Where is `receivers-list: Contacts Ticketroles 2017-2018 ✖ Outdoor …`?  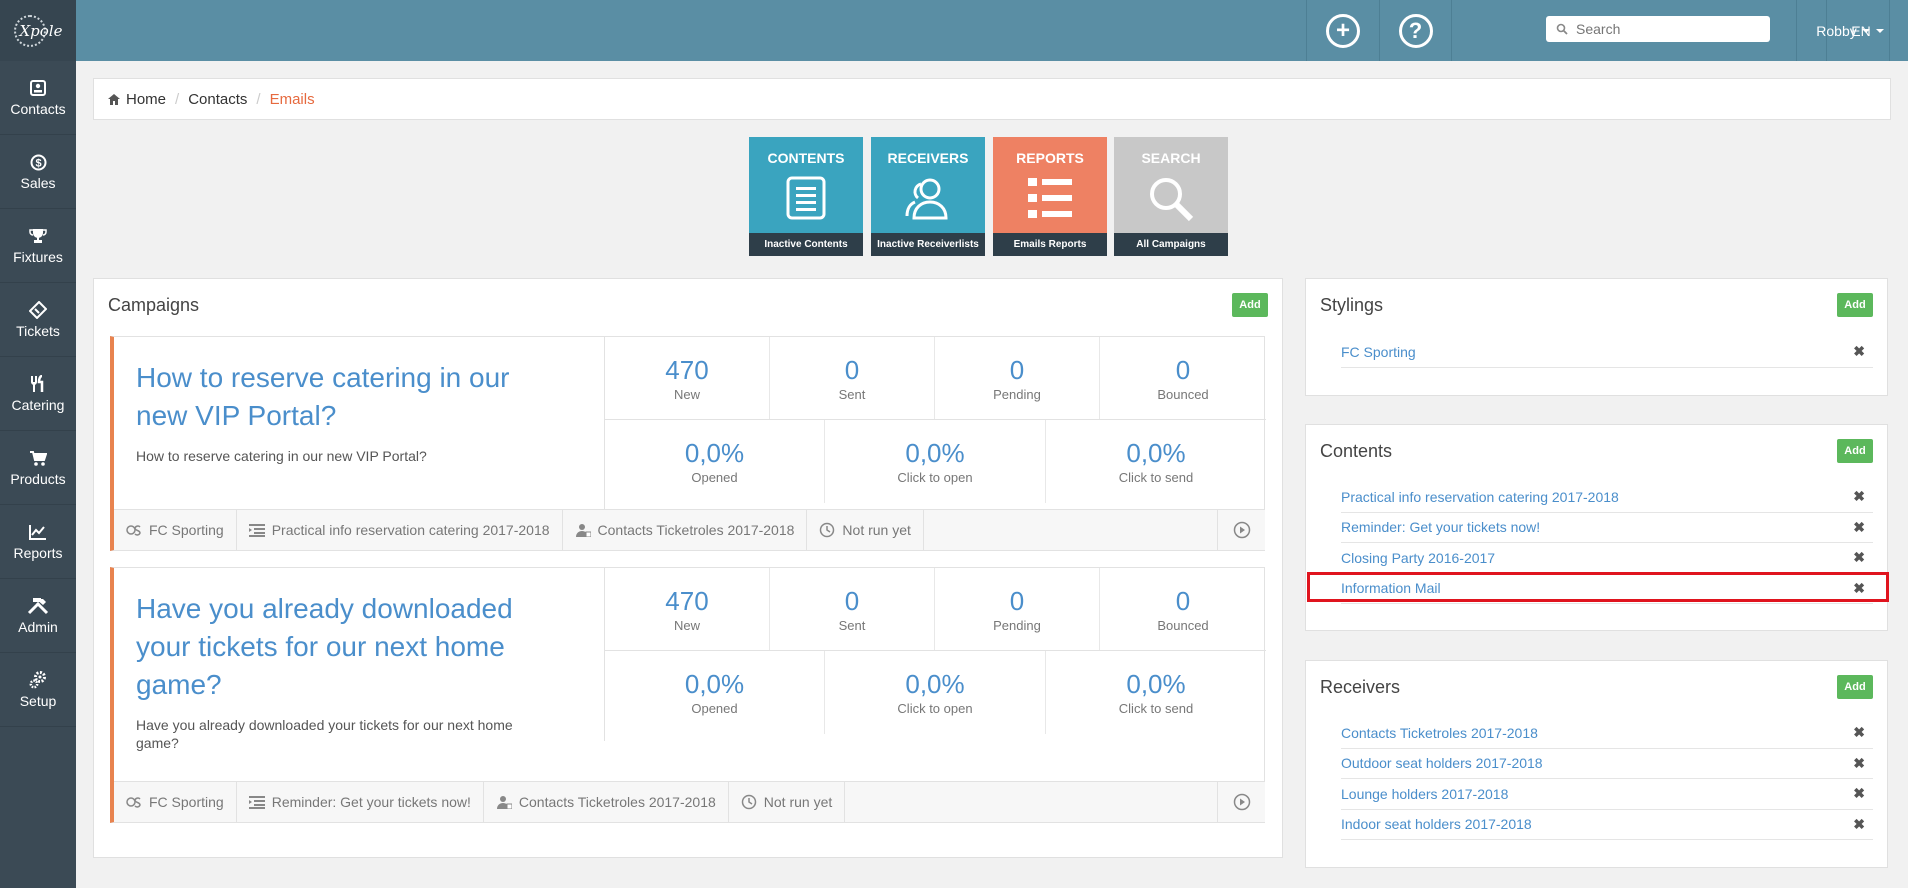
receivers-list: Contacts Ticketroles 2017-2018 ✖ Outdoor … is located at coordinates (1607, 779).